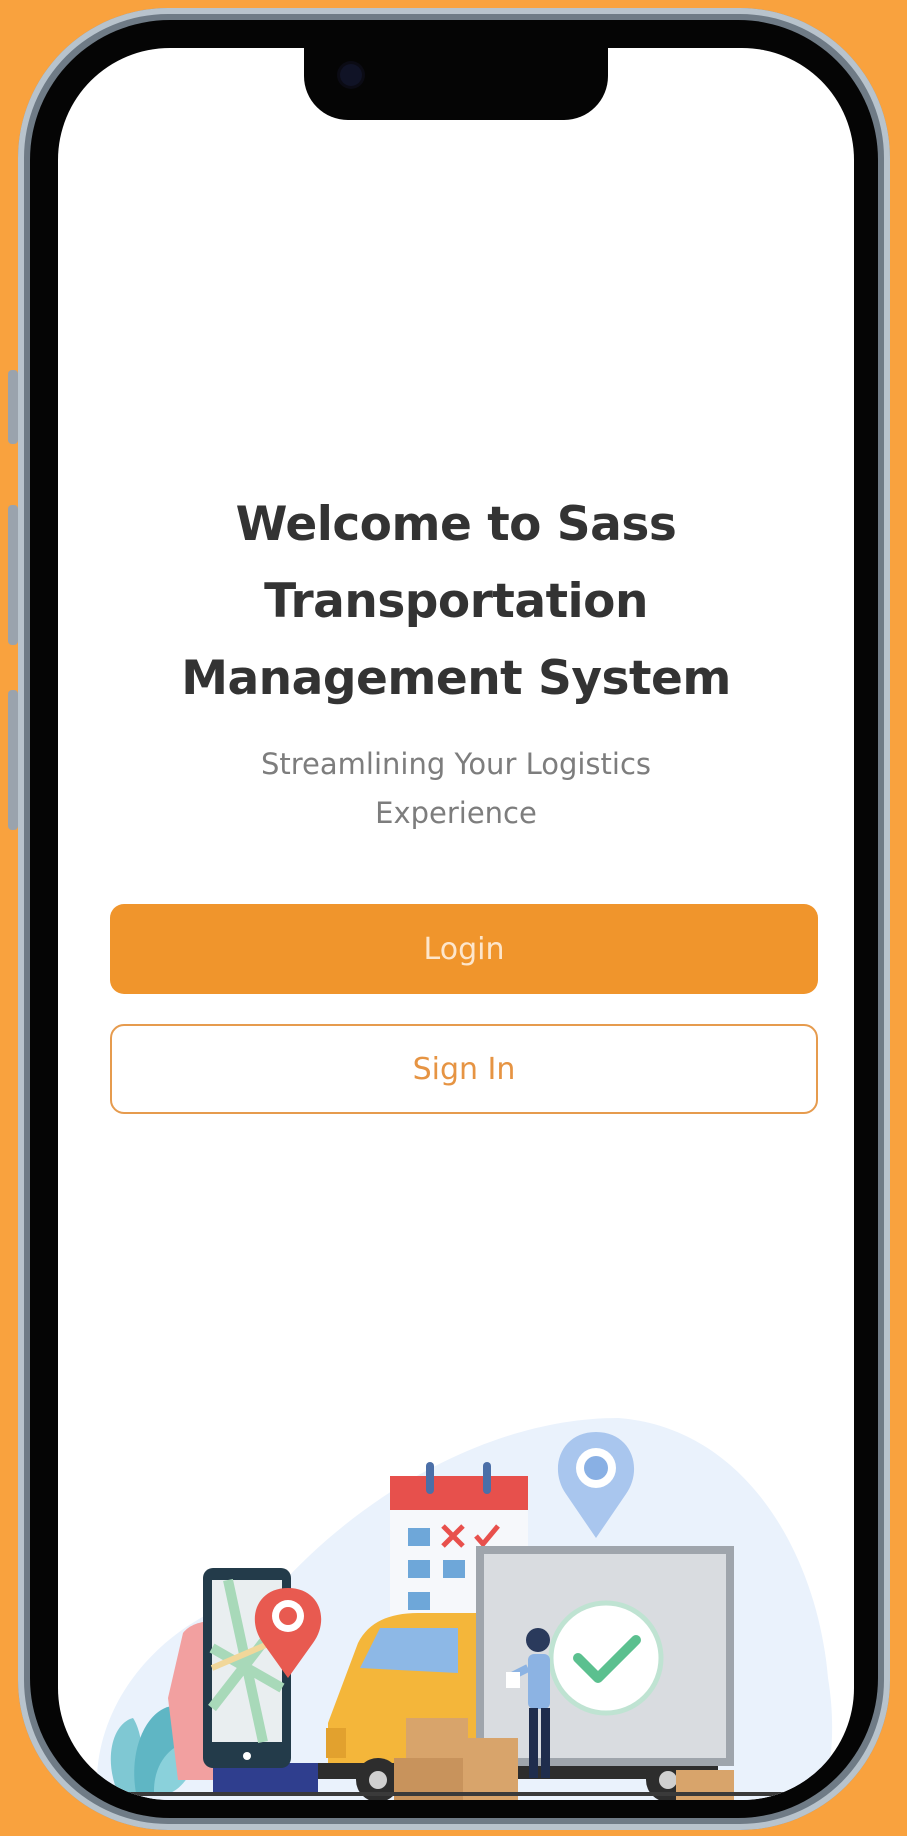  Describe the element at coordinates (13, 575) in the screenshot. I see `volume-down-side-button` at that location.